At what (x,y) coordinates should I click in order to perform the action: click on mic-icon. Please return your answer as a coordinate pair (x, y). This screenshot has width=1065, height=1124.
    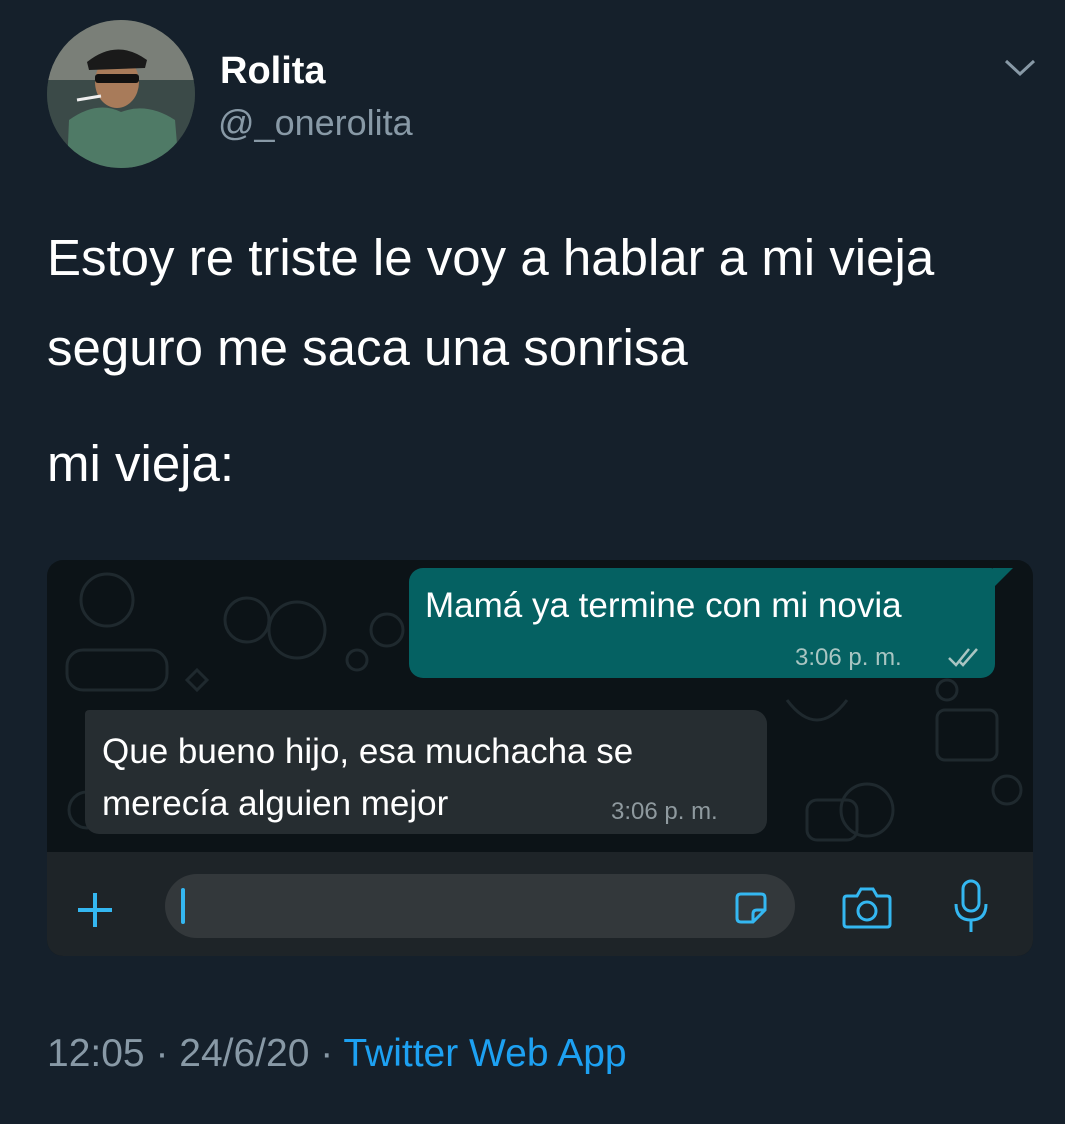
    Looking at the image, I should click on (971, 907).